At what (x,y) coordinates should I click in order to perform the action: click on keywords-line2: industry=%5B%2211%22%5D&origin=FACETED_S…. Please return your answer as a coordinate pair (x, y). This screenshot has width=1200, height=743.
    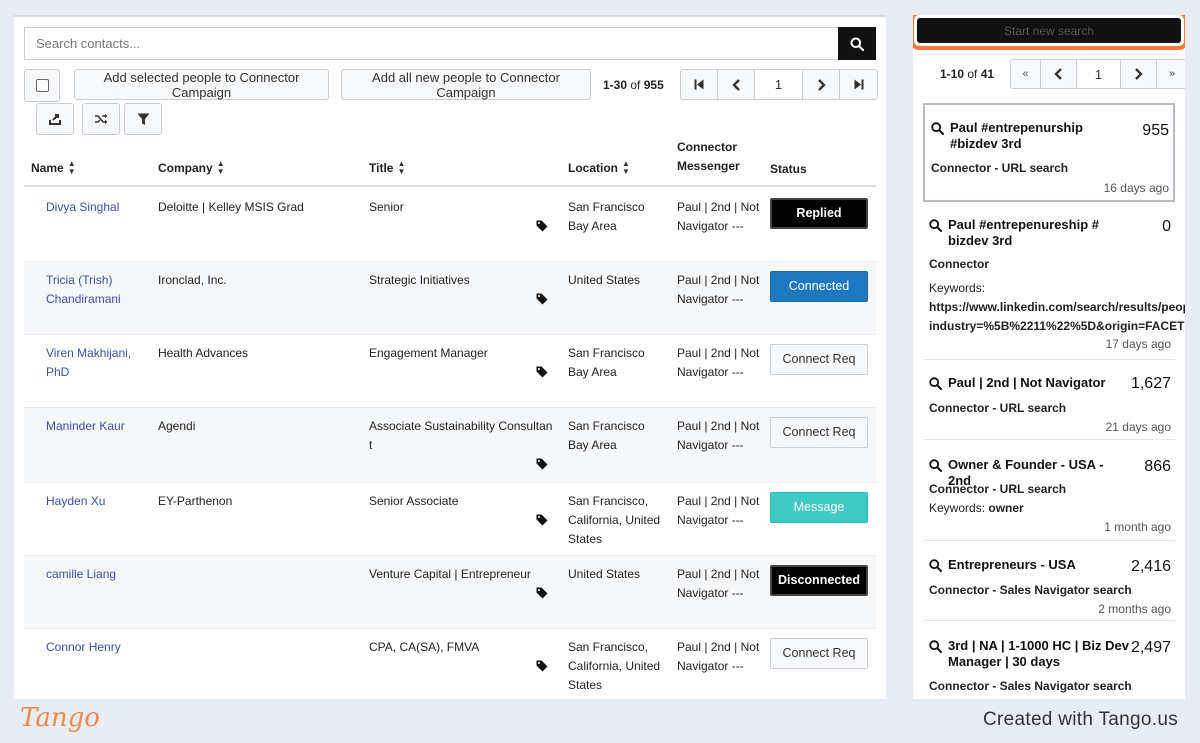
    Looking at the image, I should click on (1057, 326).